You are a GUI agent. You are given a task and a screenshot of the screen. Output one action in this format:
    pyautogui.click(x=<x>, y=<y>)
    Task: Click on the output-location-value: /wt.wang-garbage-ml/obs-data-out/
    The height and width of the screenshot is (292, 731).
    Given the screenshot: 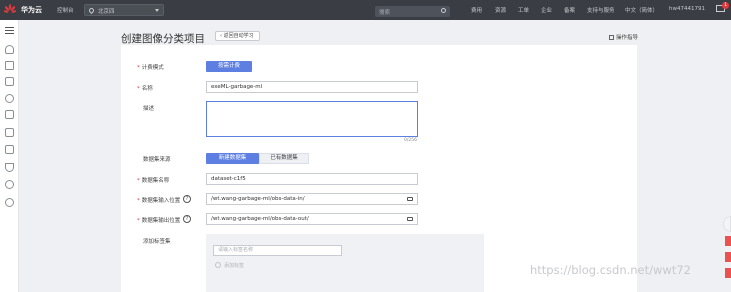 What is the action you would take?
    pyautogui.click(x=260, y=219)
    